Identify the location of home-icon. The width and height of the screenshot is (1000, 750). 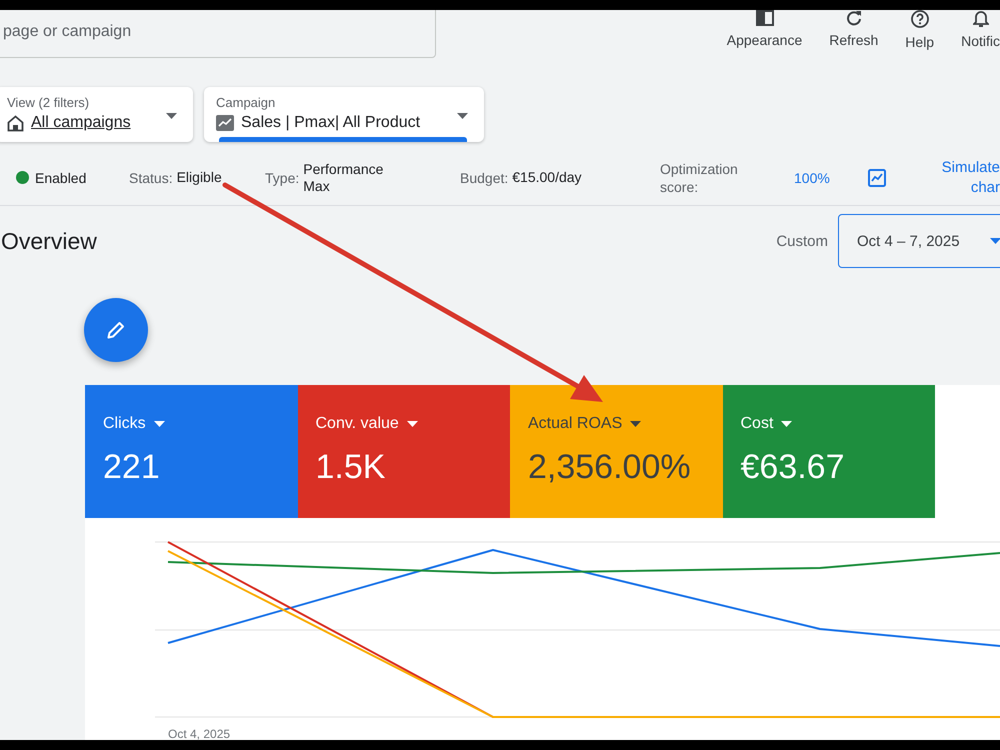
(15, 123).